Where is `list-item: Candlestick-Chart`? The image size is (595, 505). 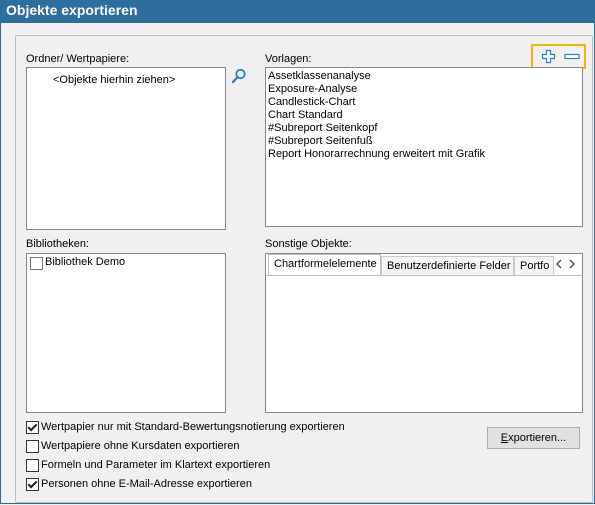
list-item: Candlestick-Chart is located at coordinates (424, 102).